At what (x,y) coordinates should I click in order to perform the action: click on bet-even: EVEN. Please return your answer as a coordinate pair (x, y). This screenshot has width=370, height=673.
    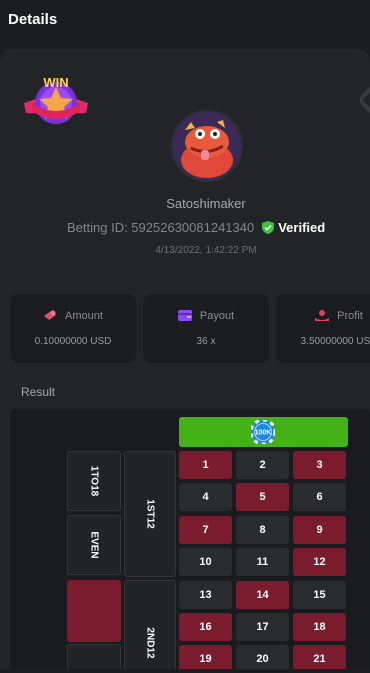
    Looking at the image, I should click on (94, 545).